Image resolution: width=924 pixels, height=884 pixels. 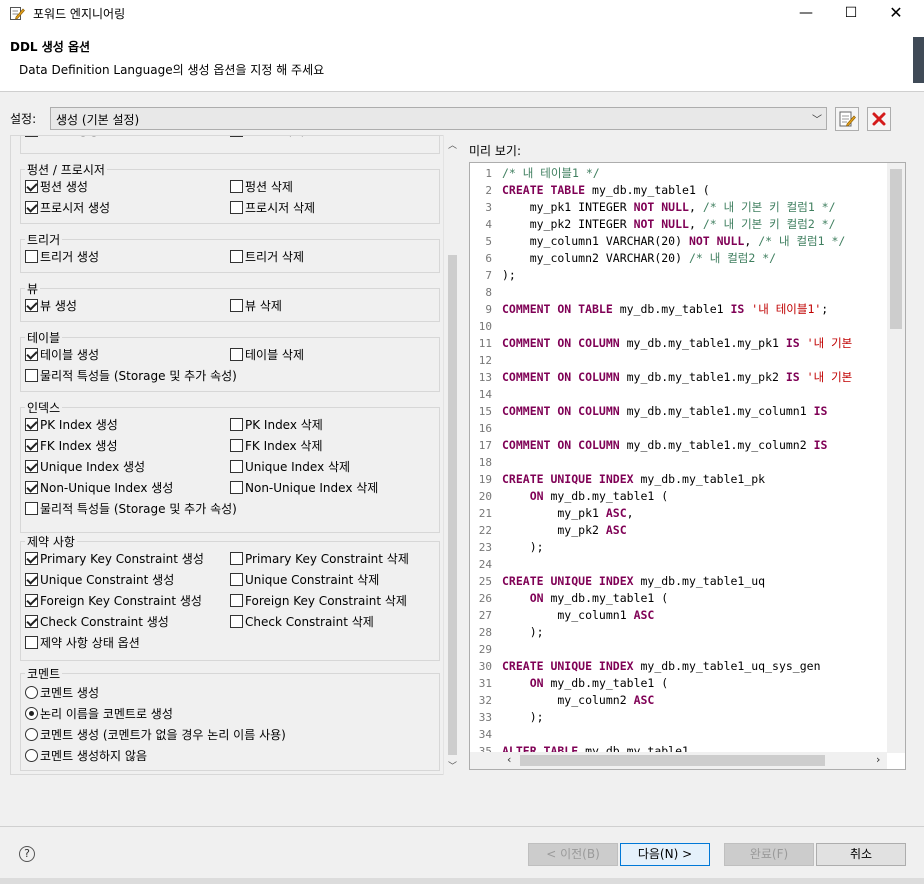 What do you see at coordinates (27, 854) in the screenshot?
I see `help-icon: ?` at bounding box center [27, 854].